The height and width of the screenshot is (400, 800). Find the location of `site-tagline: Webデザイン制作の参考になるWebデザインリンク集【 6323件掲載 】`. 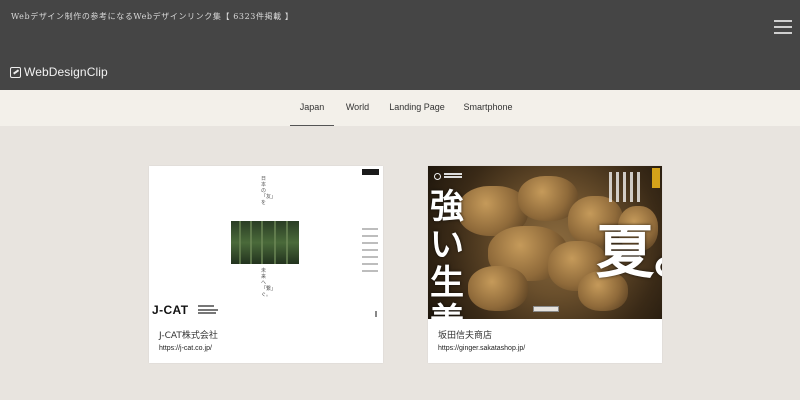

site-tagline: Webデザイン制作の参考になるWebデザインリンク集【 6323件掲載 】 is located at coordinates (152, 16).